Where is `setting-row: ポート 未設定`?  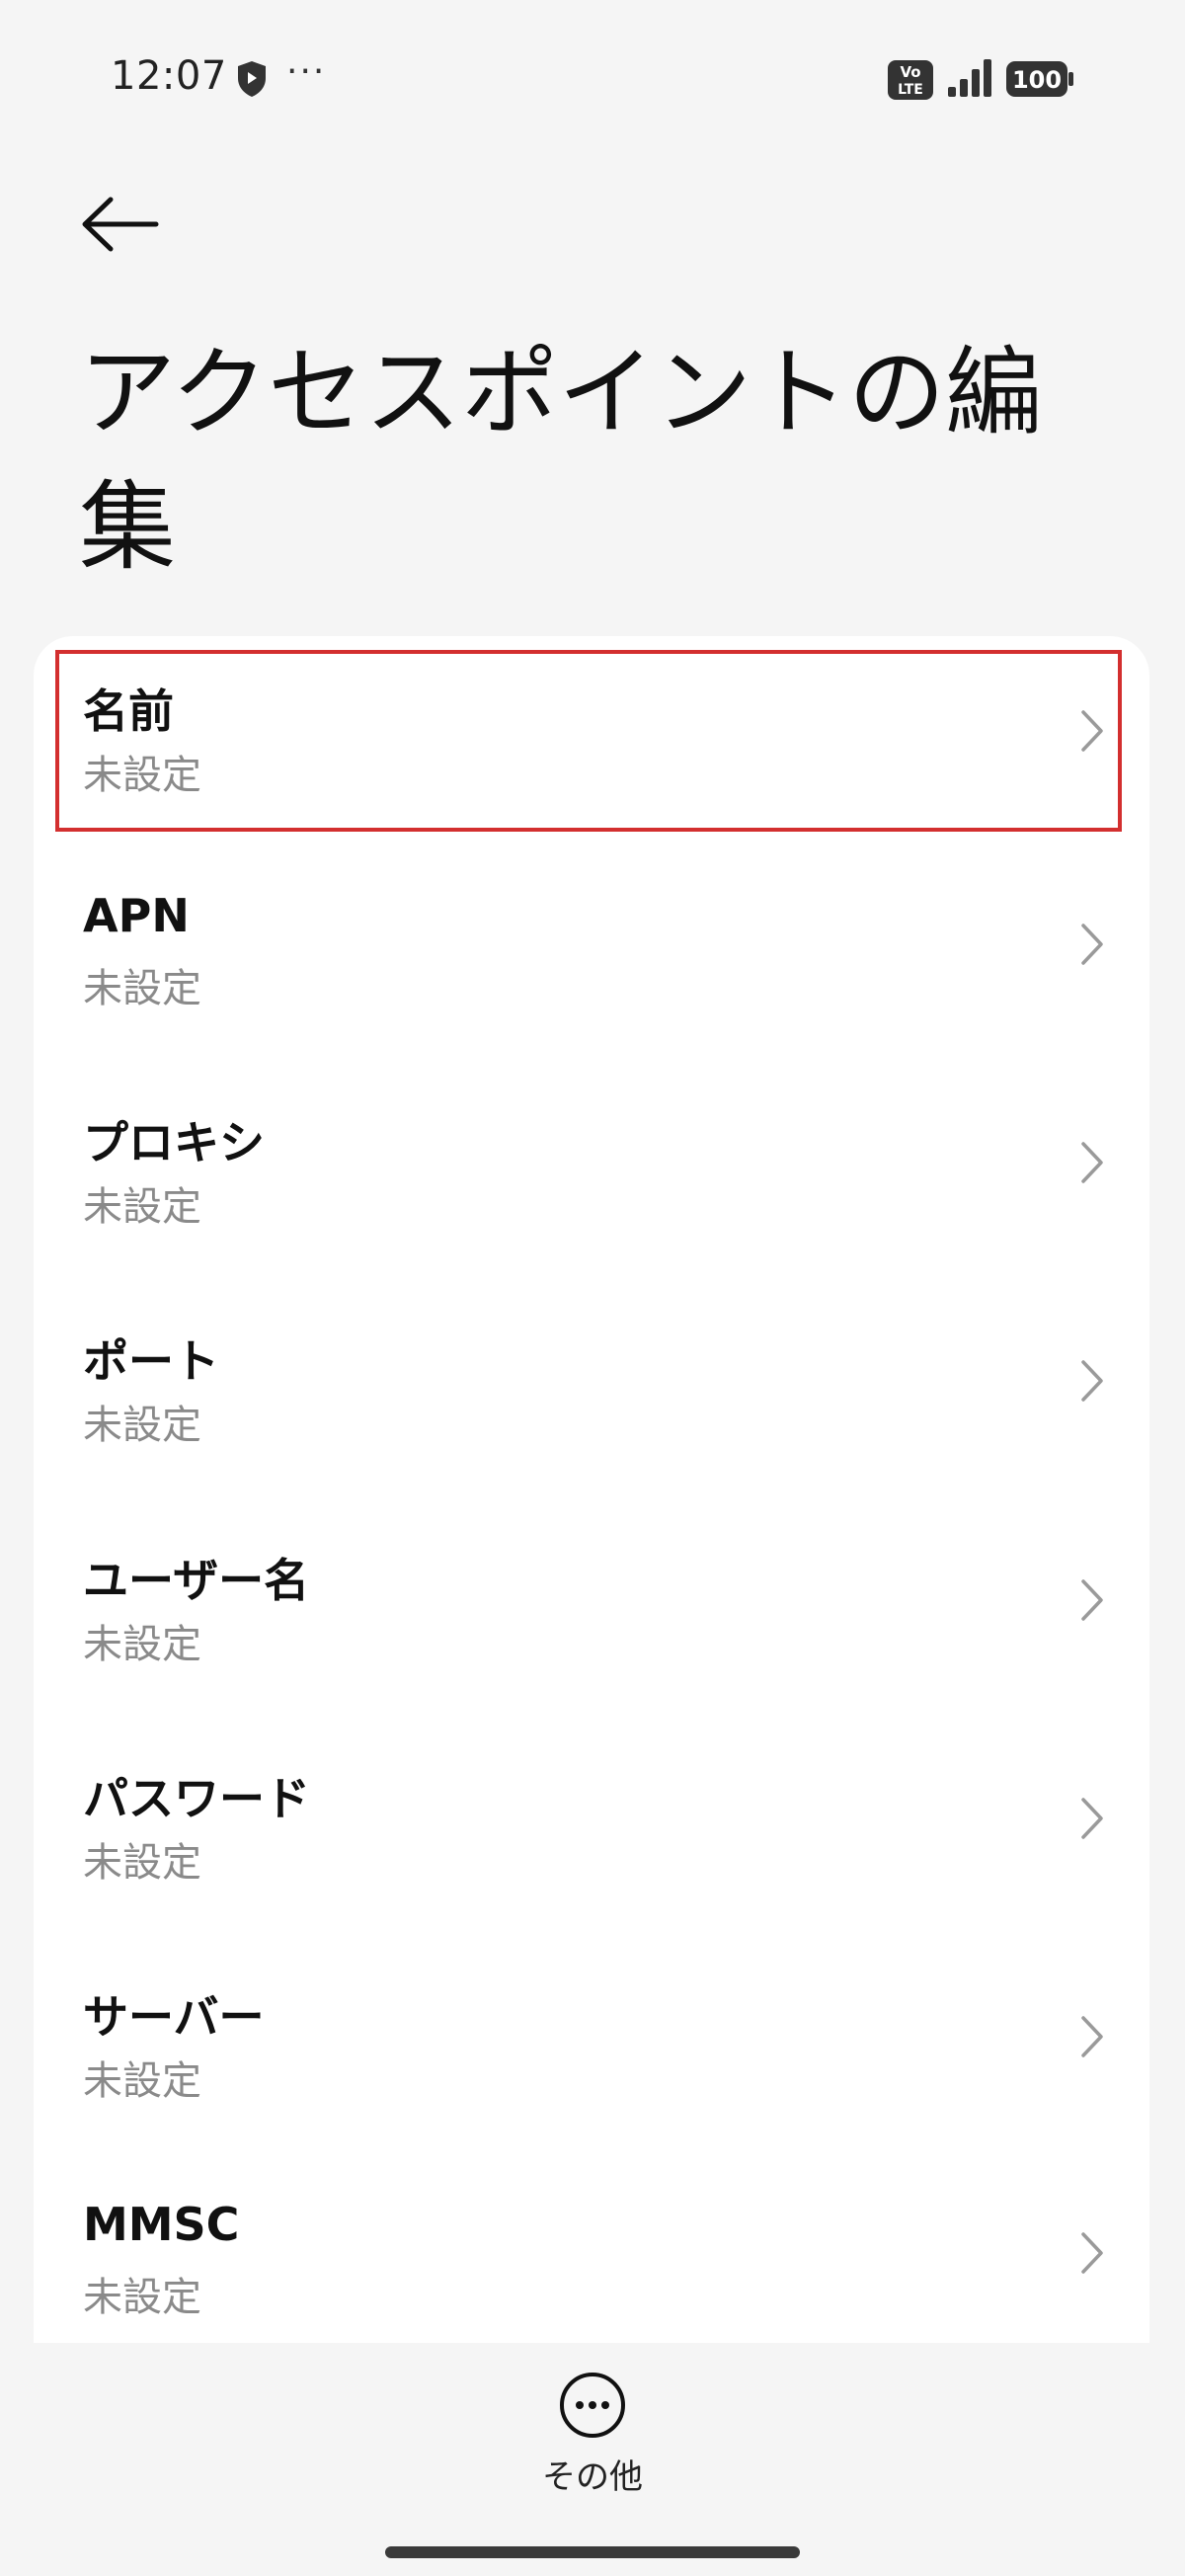 setting-row: ポート 未設定 is located at coordinates (591, 1380).